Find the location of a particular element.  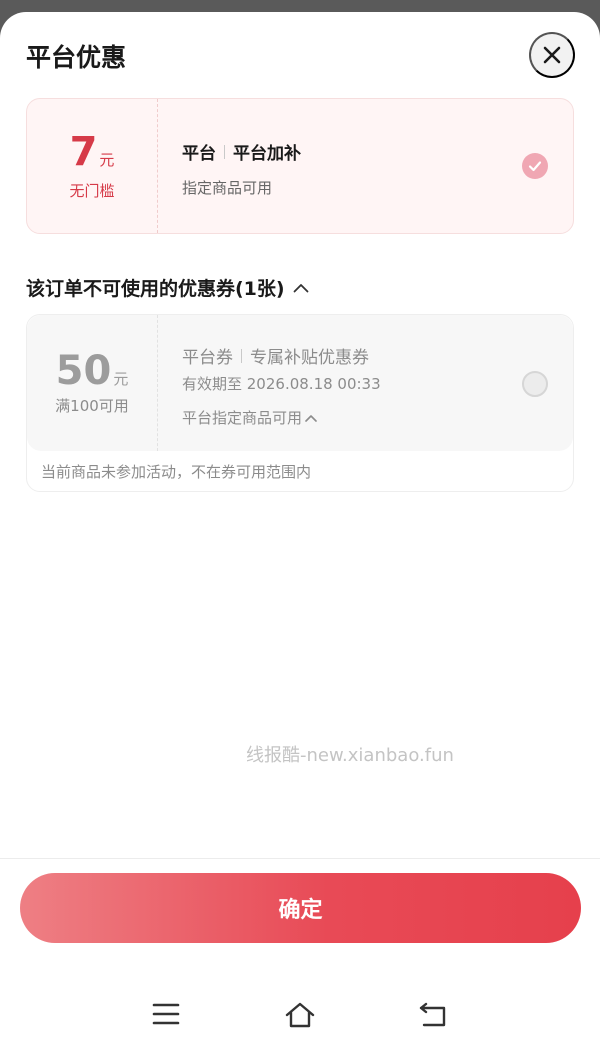

close-button is located at coordinates (552, 55).